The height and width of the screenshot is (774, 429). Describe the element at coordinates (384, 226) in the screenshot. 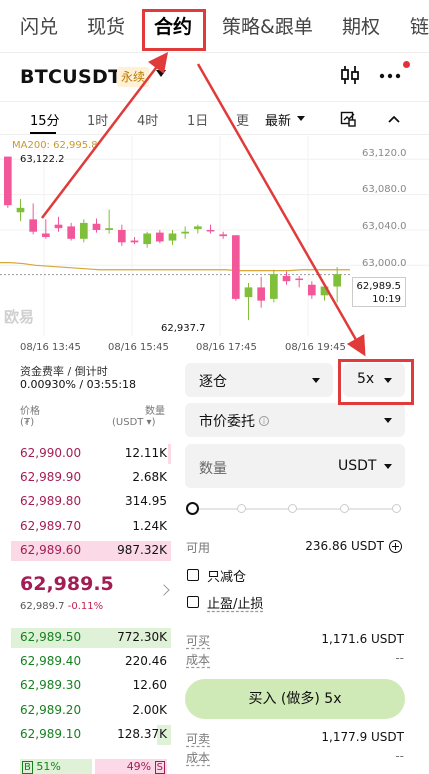

I see `y-tick: 63,040.0` at that location.